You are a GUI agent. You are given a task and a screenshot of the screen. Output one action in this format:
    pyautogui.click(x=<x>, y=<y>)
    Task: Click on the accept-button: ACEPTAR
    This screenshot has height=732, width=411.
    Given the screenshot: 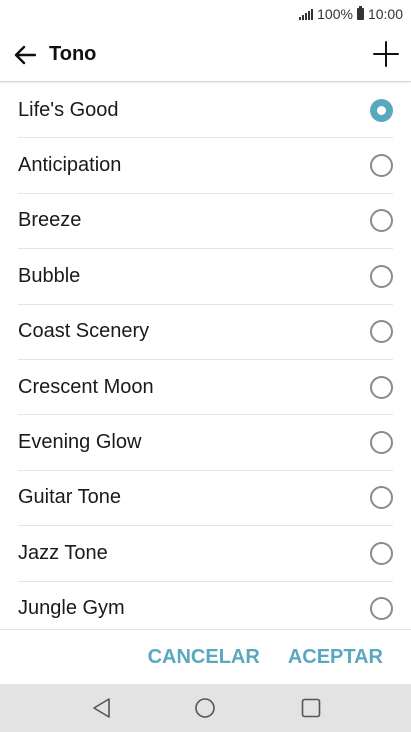 What is the action you would take?
    pyautogui.click(x=335, y=657)
    